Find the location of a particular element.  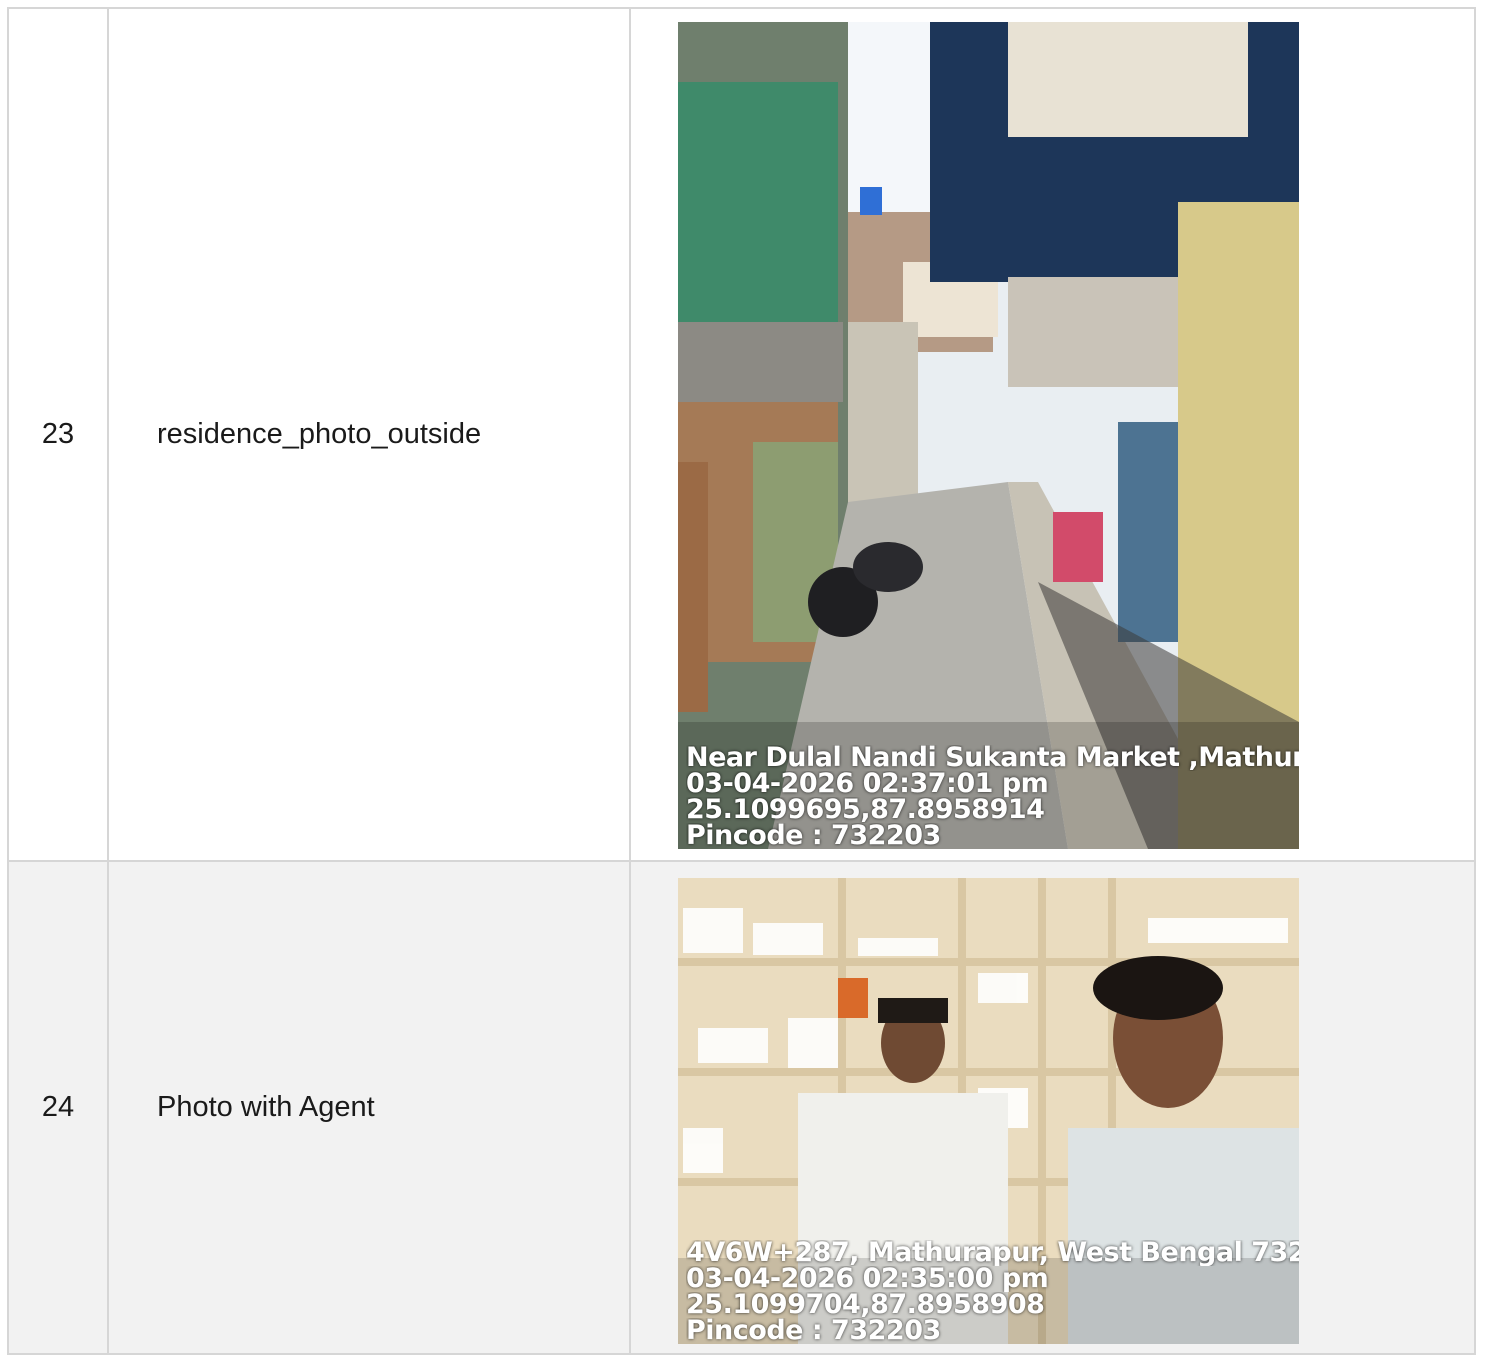

stamp-datetime: 03-04-2026 02:35:00 pm is located at coordinates (867, 1279).